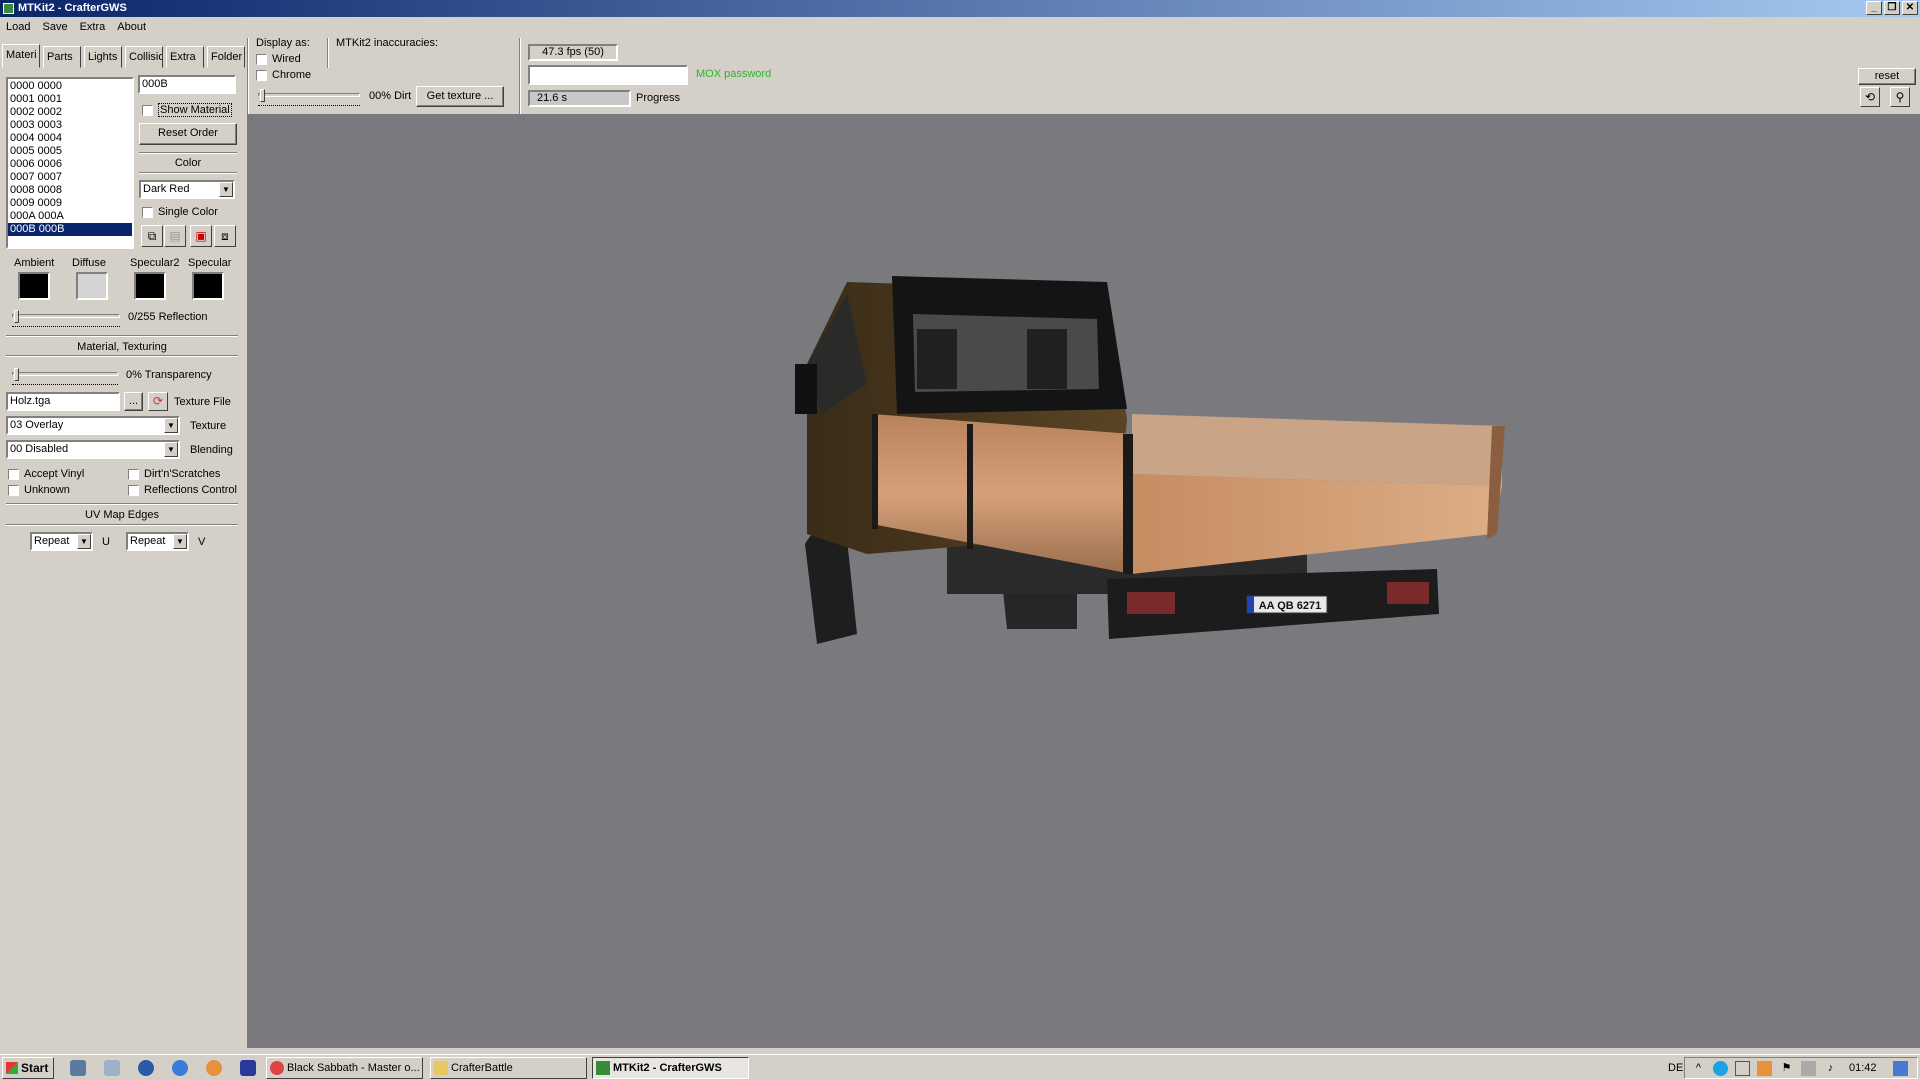 The image size is (1920, 1080). Describe the element at coordinates (185, 57) in the screenshot. I see `tab-extra: Extra` at that location.